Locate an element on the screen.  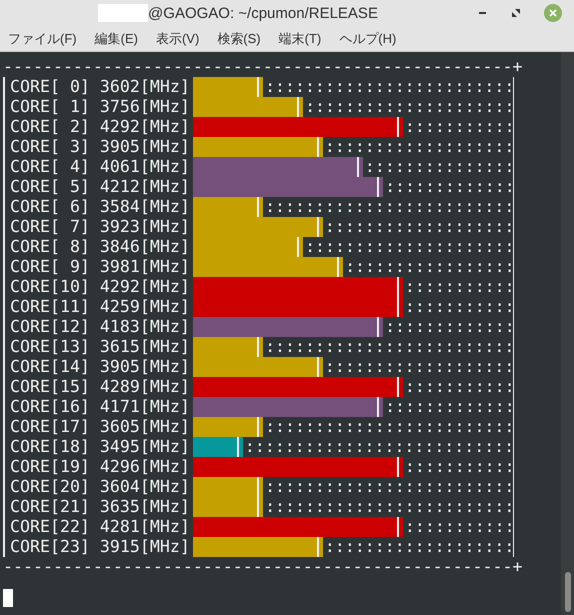
core-frequency: CORE[ 4] 4061[MHz] is located at coordinates (100, 167).